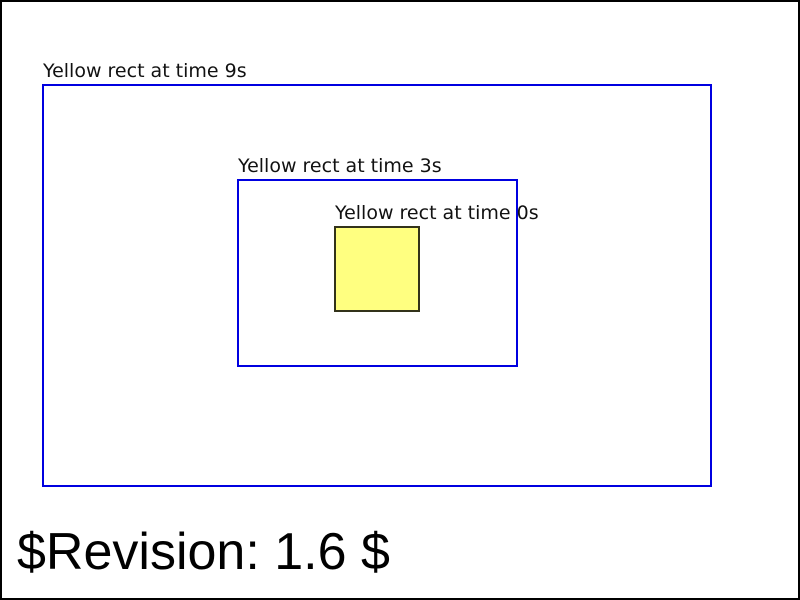 The width and height of the screenshot is (800, 600). I want to click on revision-text: $Revision: 1.6 $, so click(203, 552).